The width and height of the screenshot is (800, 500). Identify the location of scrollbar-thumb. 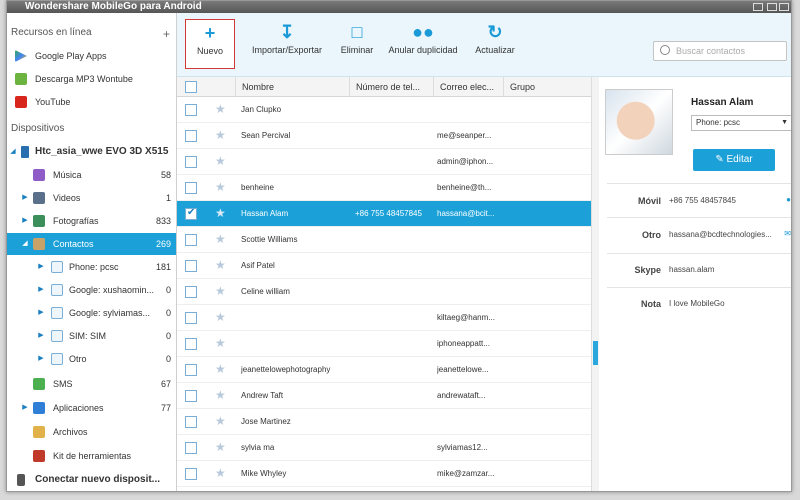
(595, 353).